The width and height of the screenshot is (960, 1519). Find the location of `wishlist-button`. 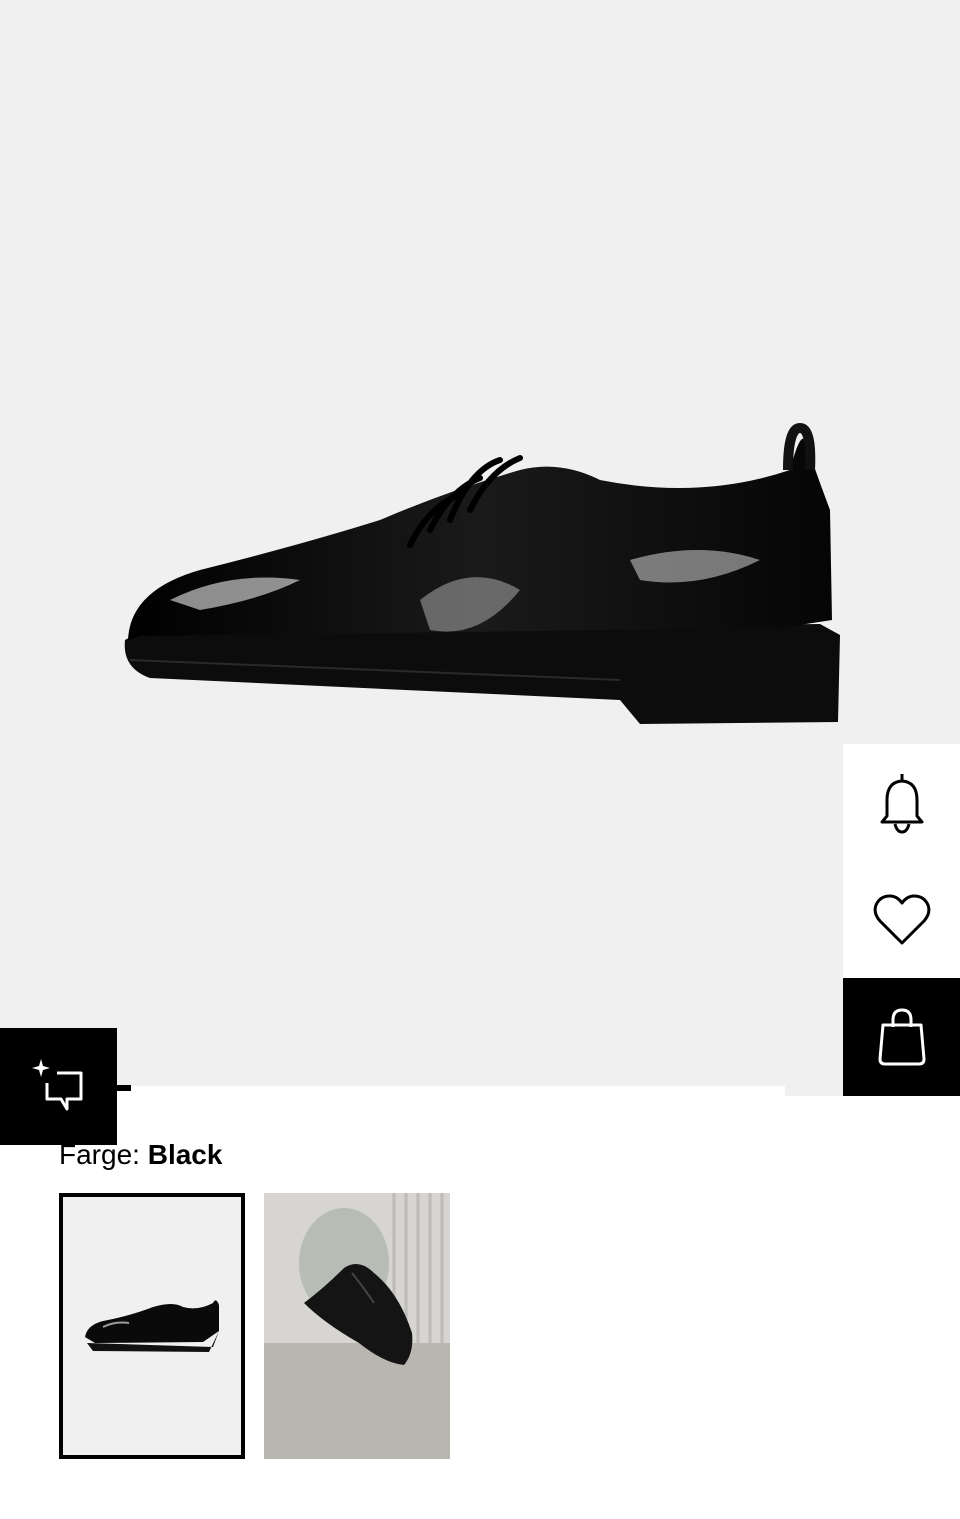

wishlist-button is located at coordinates (901, 919).